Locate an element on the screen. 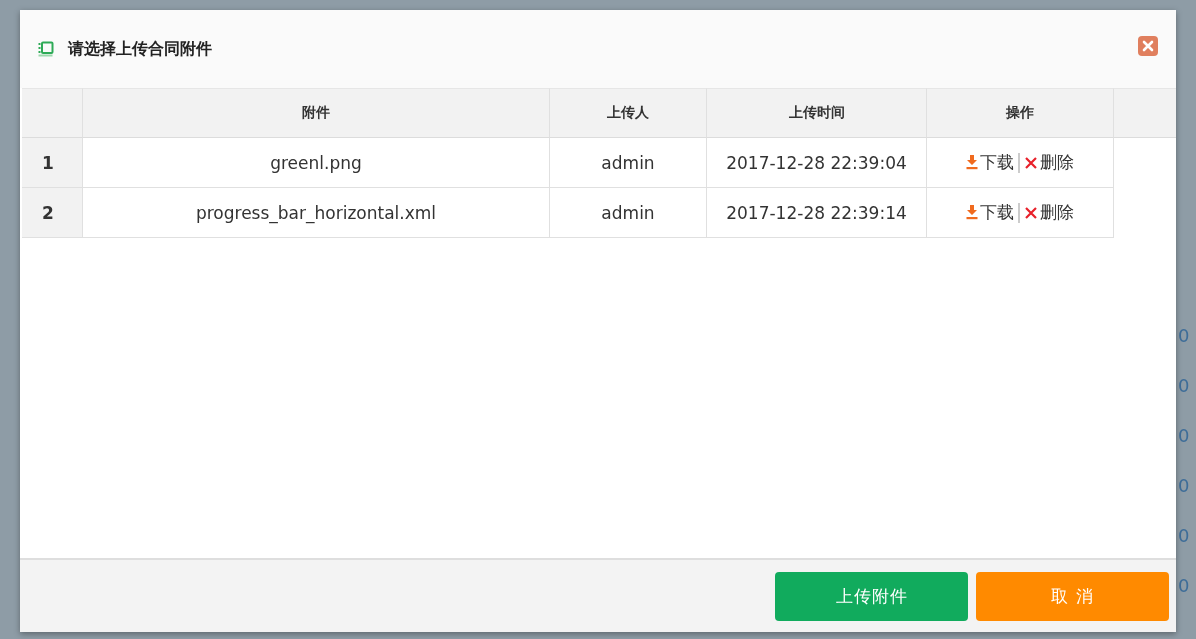  table-cell: progress_bar_horizontal.xml is located at coordinates (316, 213).